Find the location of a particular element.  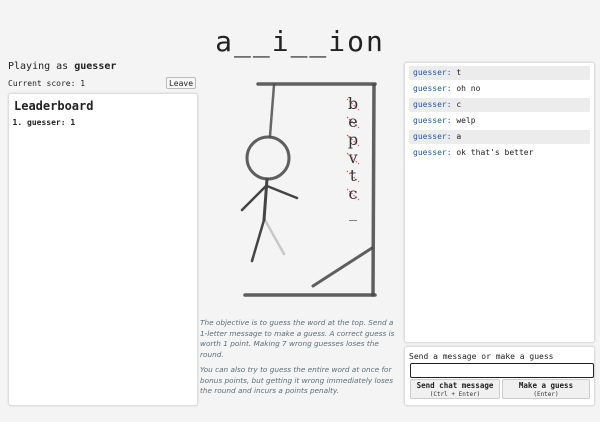

gallows-brace is located at coordinates (342, 267).